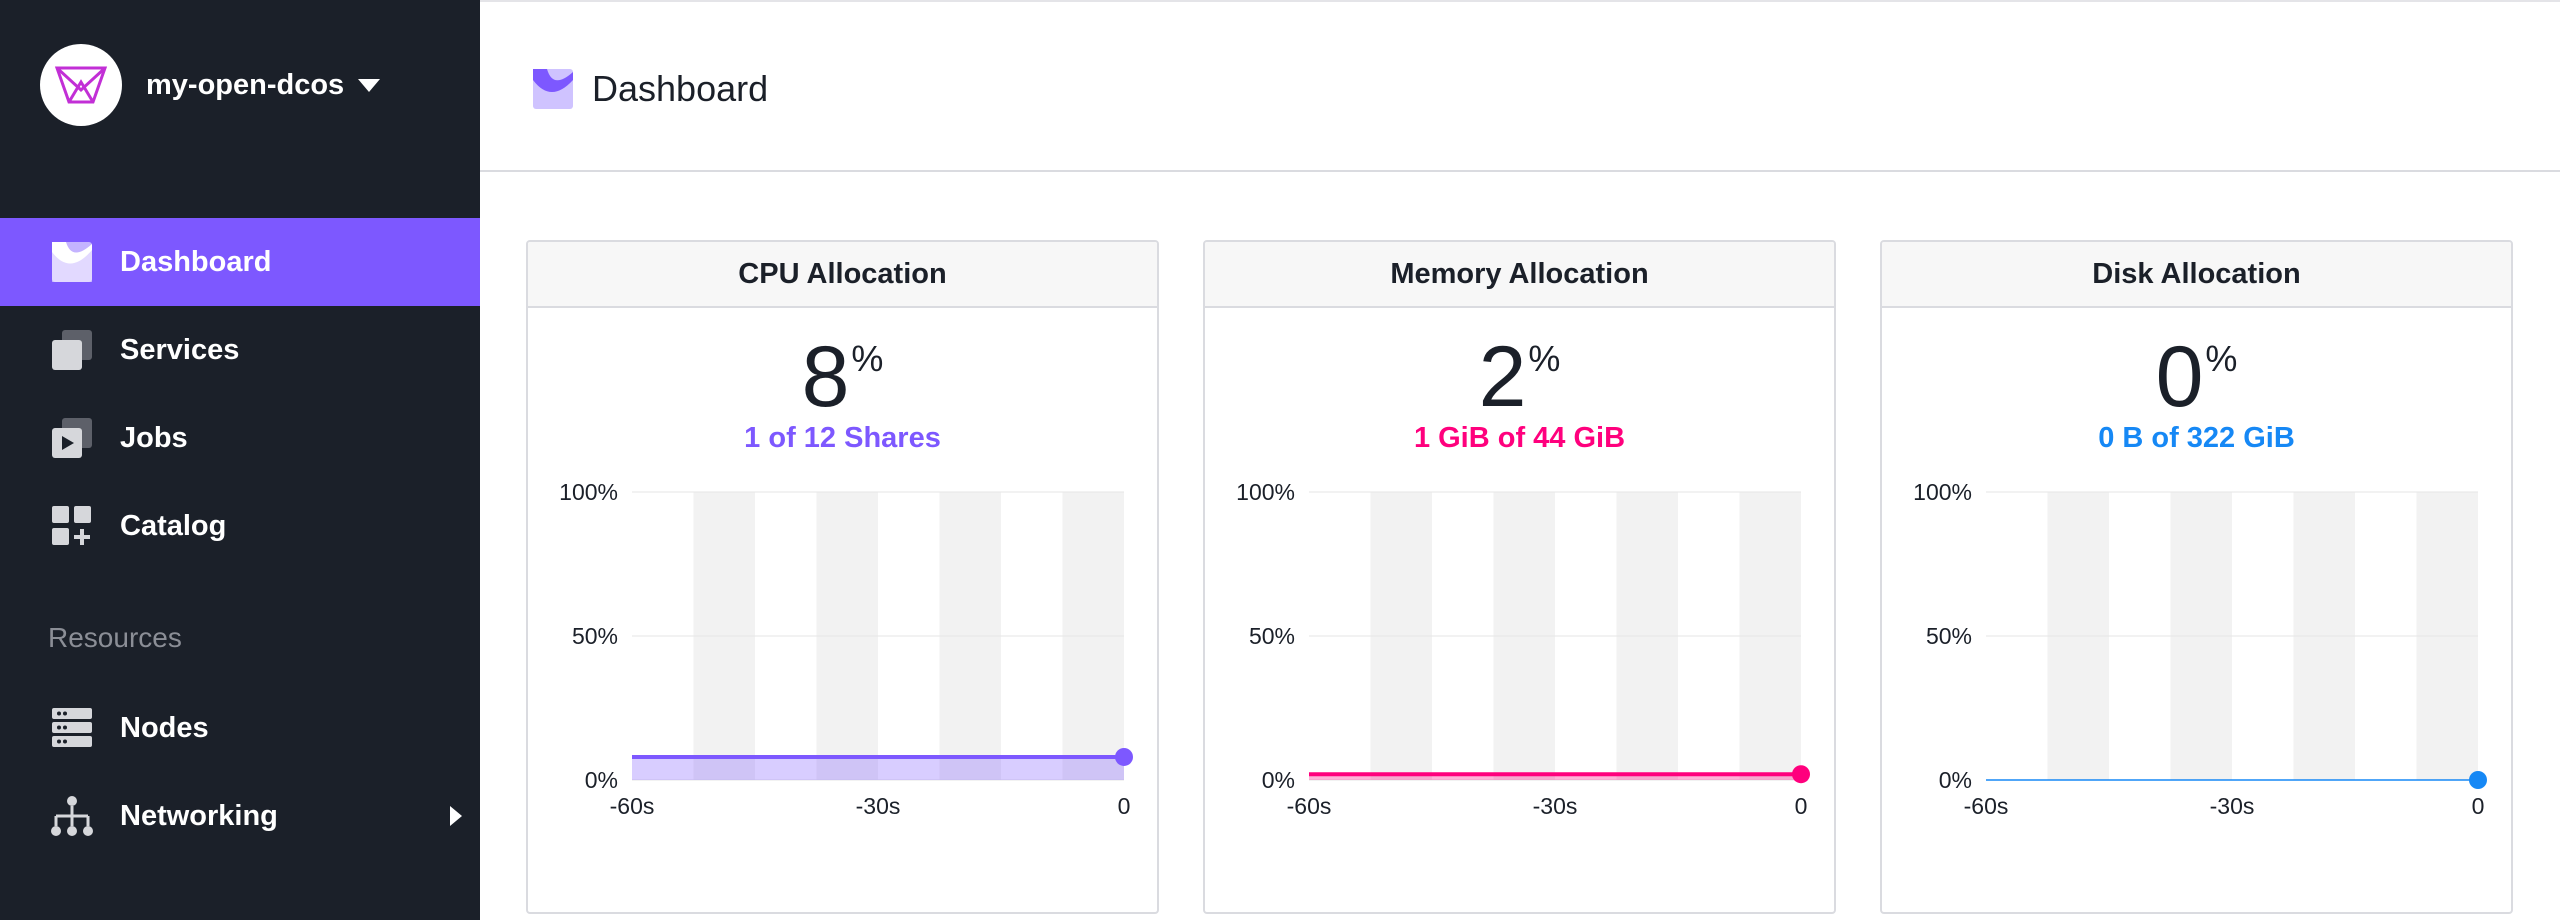 This screenshot has width=2560, height=920. What do you see at coordinates (2200, 649) in the screenshot?
I see `disk-allocation-chart: 100% 50% 0%-60s -30s 0` at bounding box center [2200, 649].